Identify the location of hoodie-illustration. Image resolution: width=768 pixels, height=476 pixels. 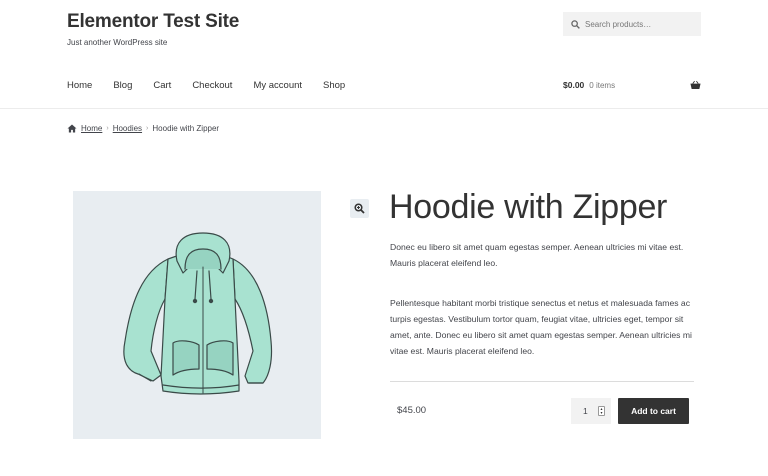
(198, 313).